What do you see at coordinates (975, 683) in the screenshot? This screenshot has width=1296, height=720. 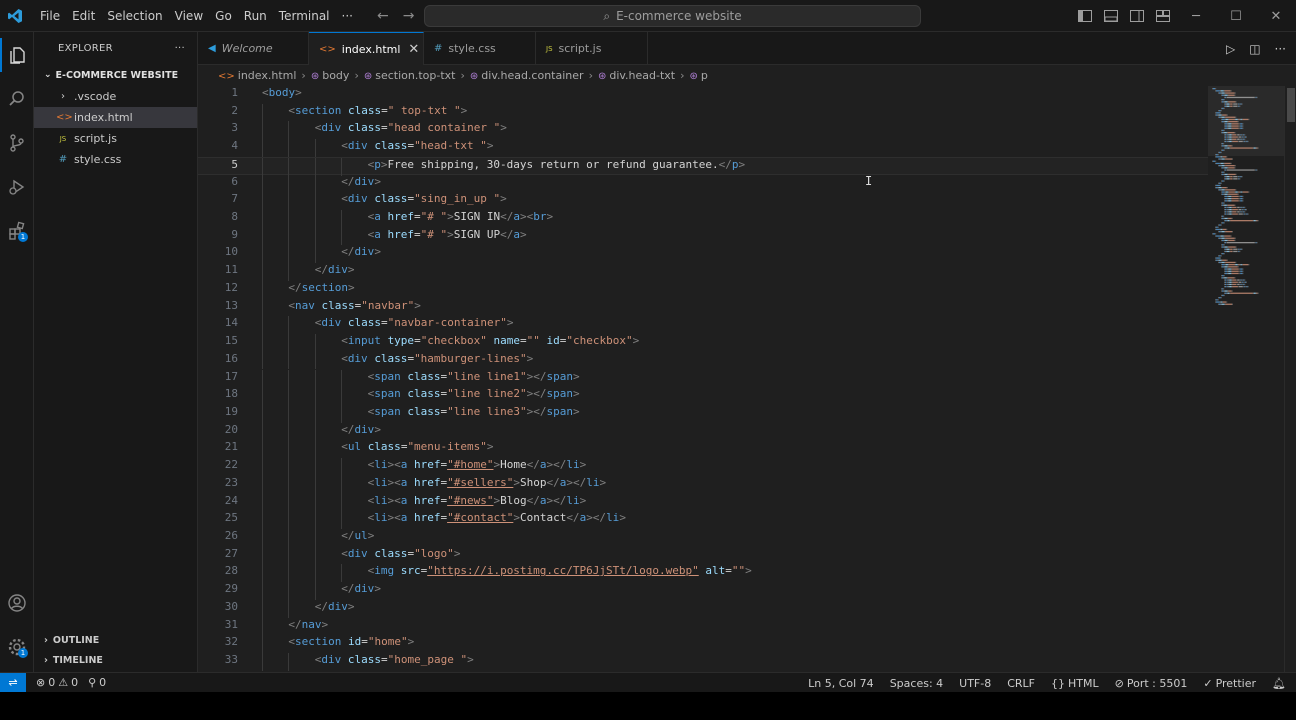 I see `encoding: UTF-8` at bounding box center [975, 683].